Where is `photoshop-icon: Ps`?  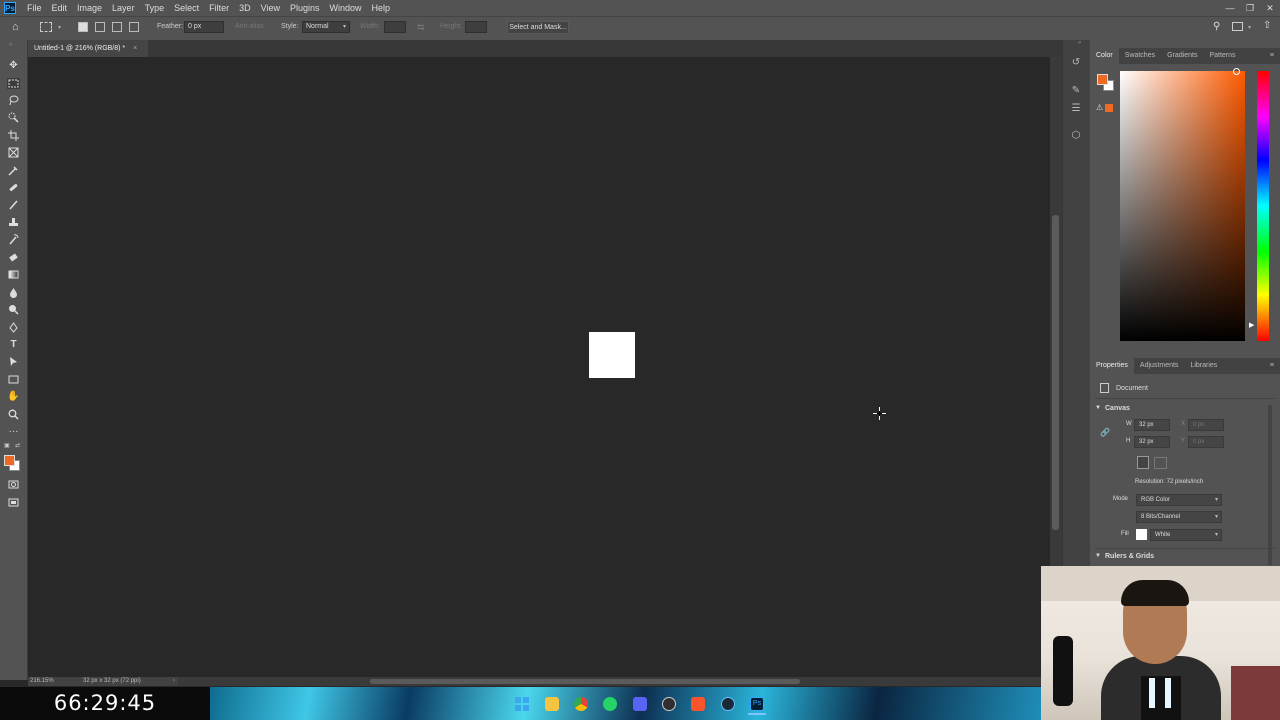
photoshop-icon: Ps is located at coordinates (757, 704).